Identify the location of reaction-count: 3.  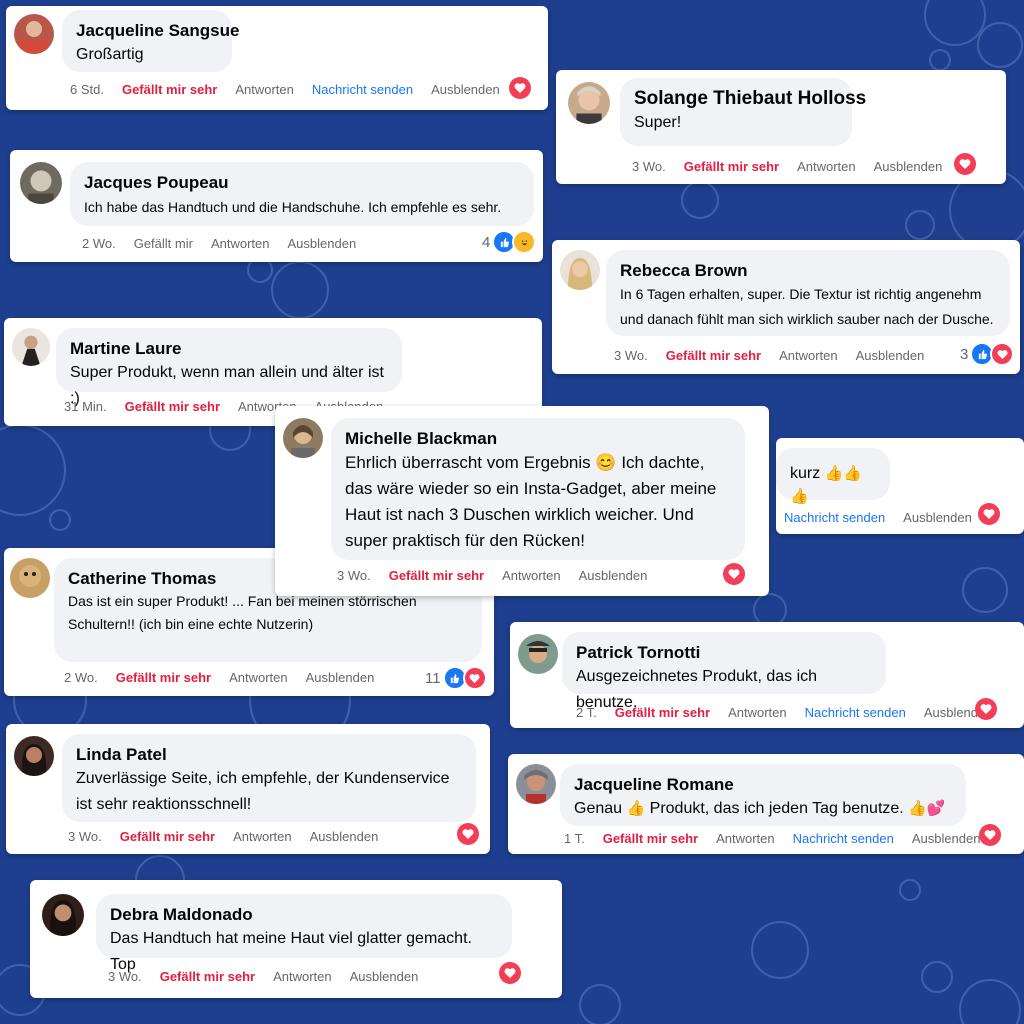
(964, 354).